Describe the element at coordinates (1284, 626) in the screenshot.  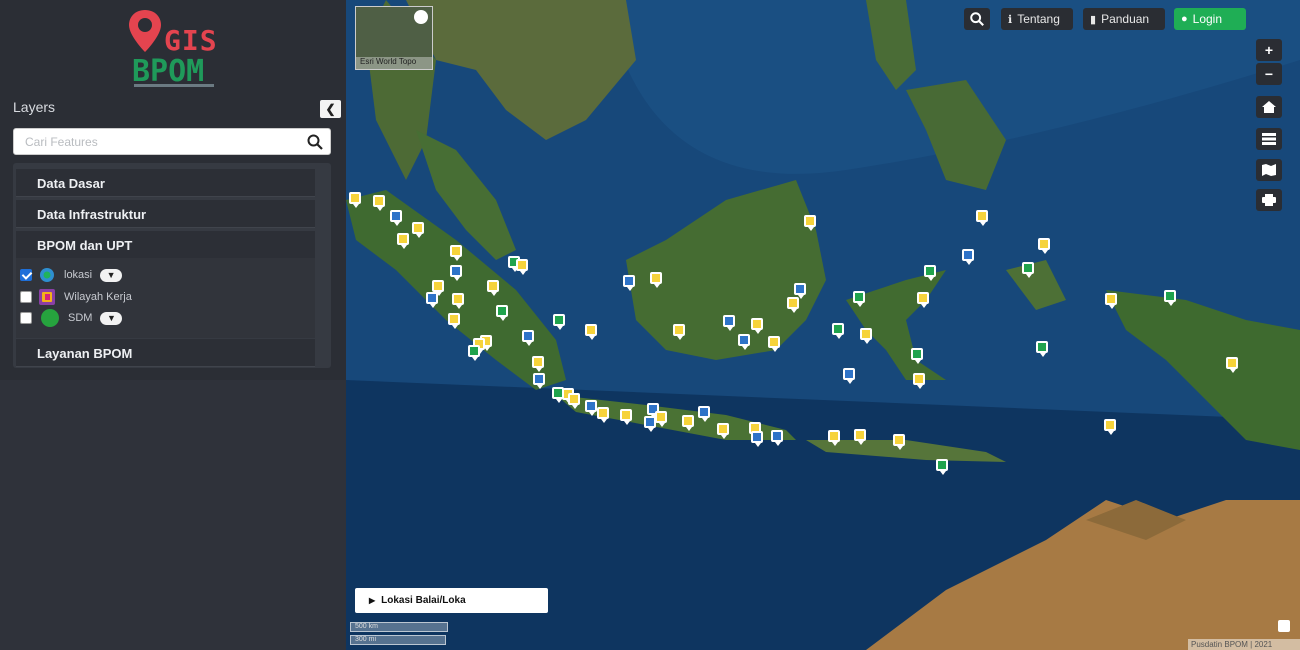
I see `fullscreen-icon` at that location.